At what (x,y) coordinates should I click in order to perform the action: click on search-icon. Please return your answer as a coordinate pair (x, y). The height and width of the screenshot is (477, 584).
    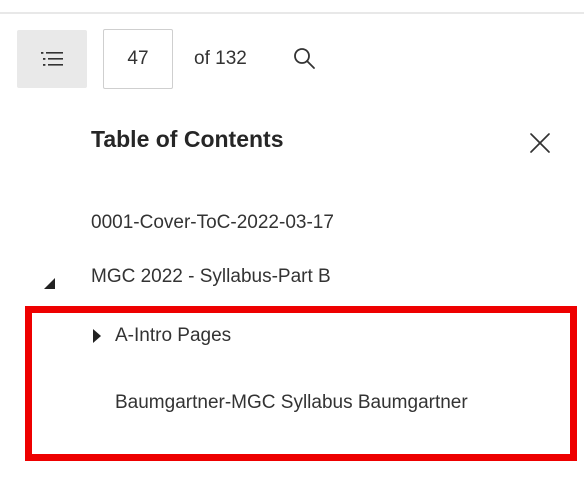
    Looking at the image, I should click on (304, 58).